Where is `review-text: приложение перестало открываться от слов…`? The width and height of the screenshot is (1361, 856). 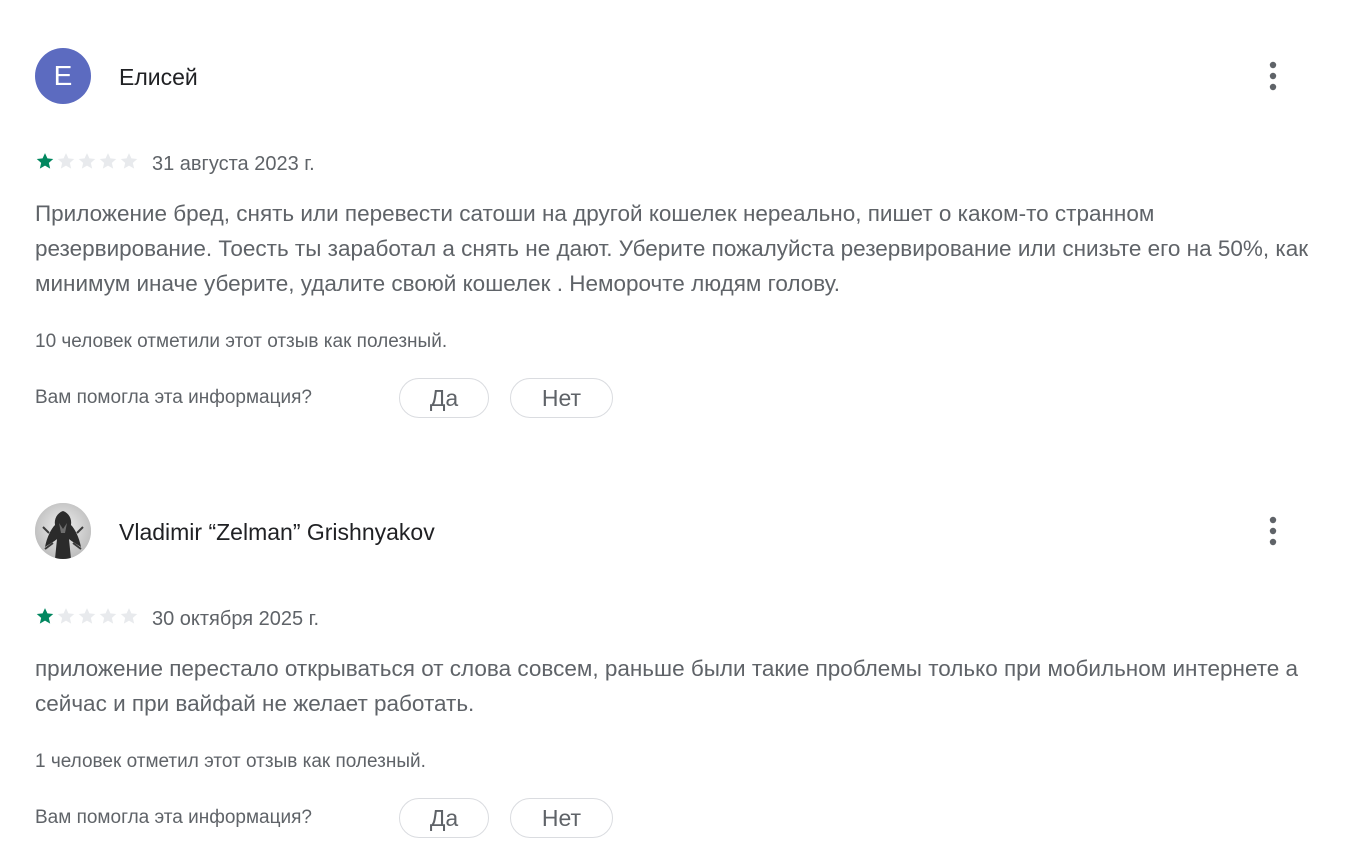 review-text: приложение перестало открываться от слов… is located at coordinates (667, 686).